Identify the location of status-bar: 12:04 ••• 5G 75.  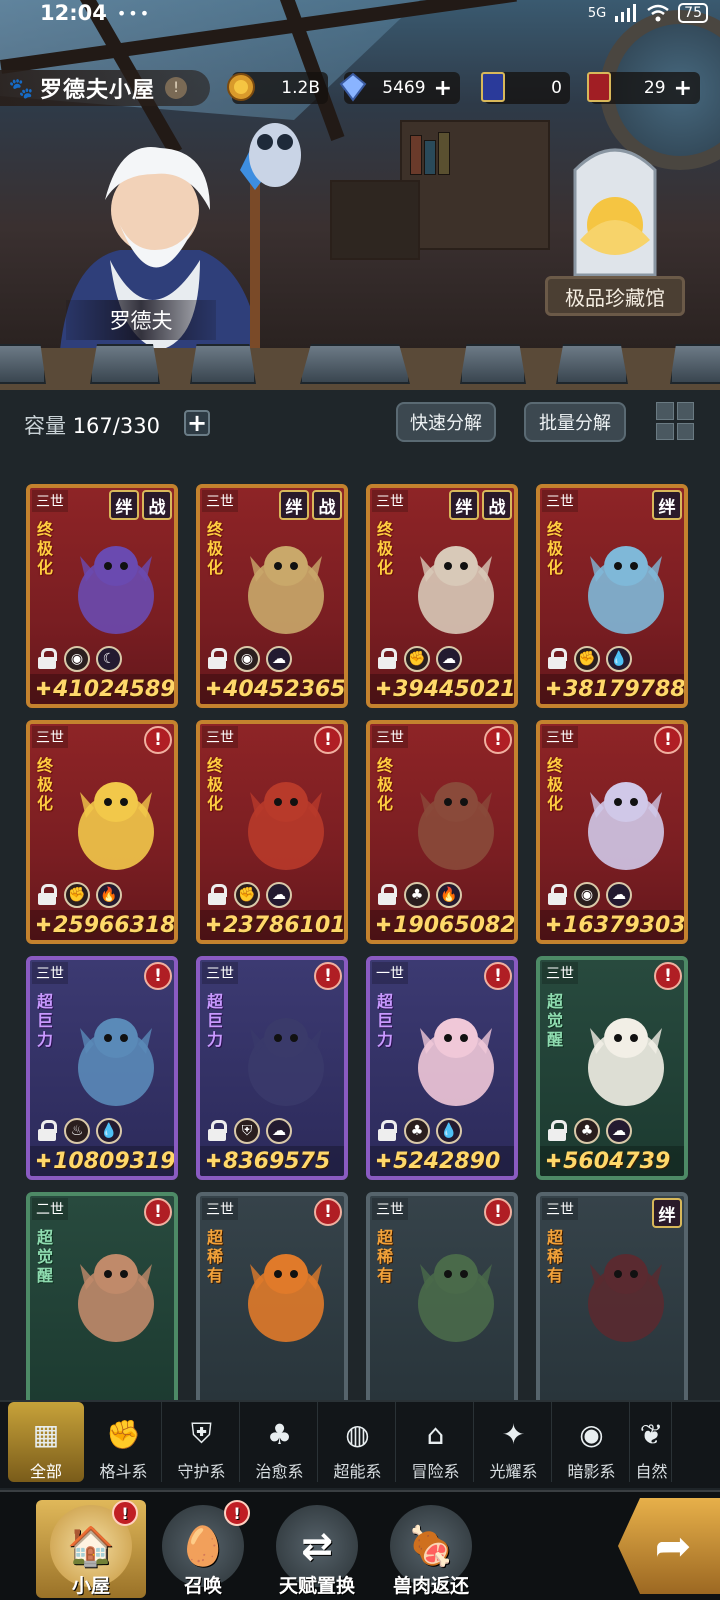
(360, 13).